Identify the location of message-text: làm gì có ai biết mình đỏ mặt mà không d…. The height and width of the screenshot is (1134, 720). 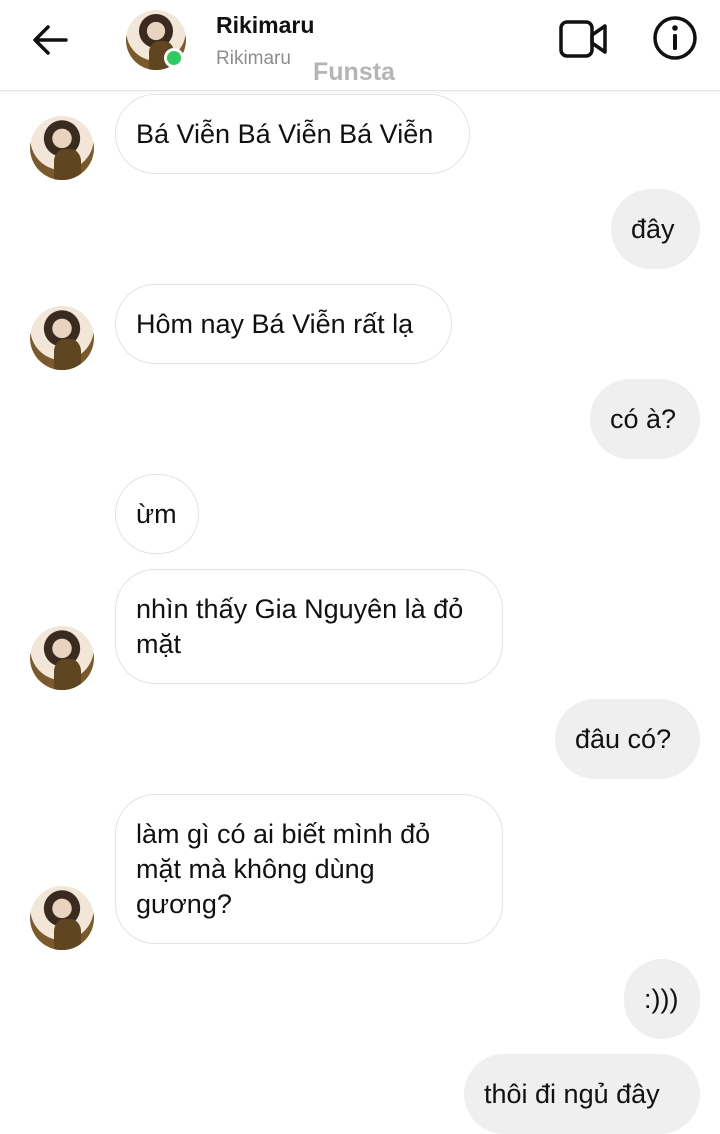
(283, 868).